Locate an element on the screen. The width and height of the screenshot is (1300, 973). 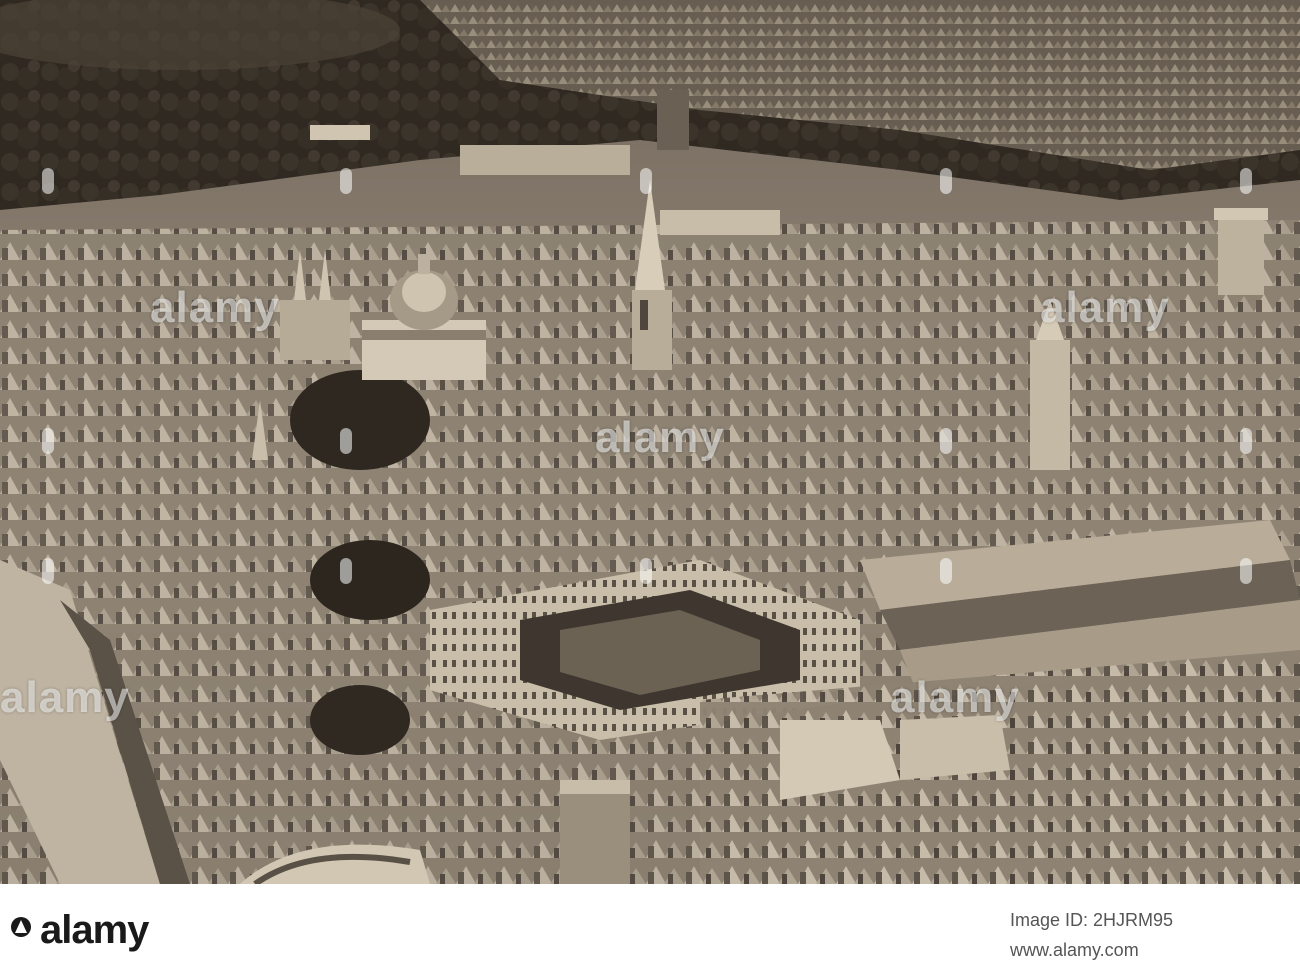
watermark-text-4: alamy is located at coordinates (65, 697).